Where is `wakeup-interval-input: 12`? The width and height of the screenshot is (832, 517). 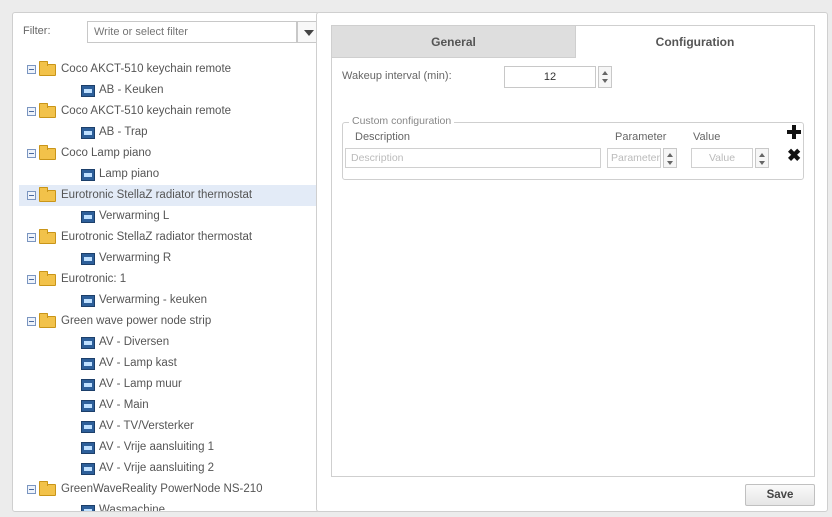
wakeup-interval-input: 12 is located at coordinates (550, 77).